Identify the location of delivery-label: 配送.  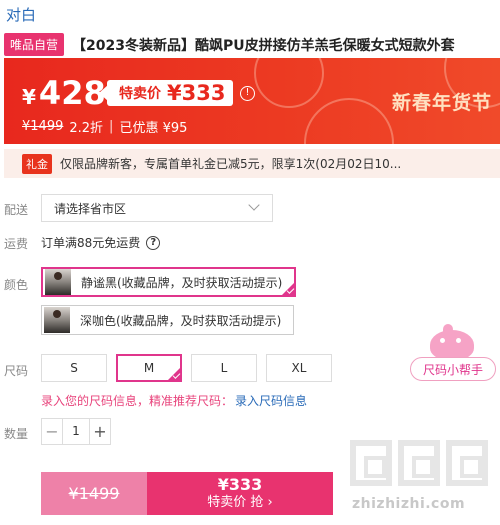
(16, 210).